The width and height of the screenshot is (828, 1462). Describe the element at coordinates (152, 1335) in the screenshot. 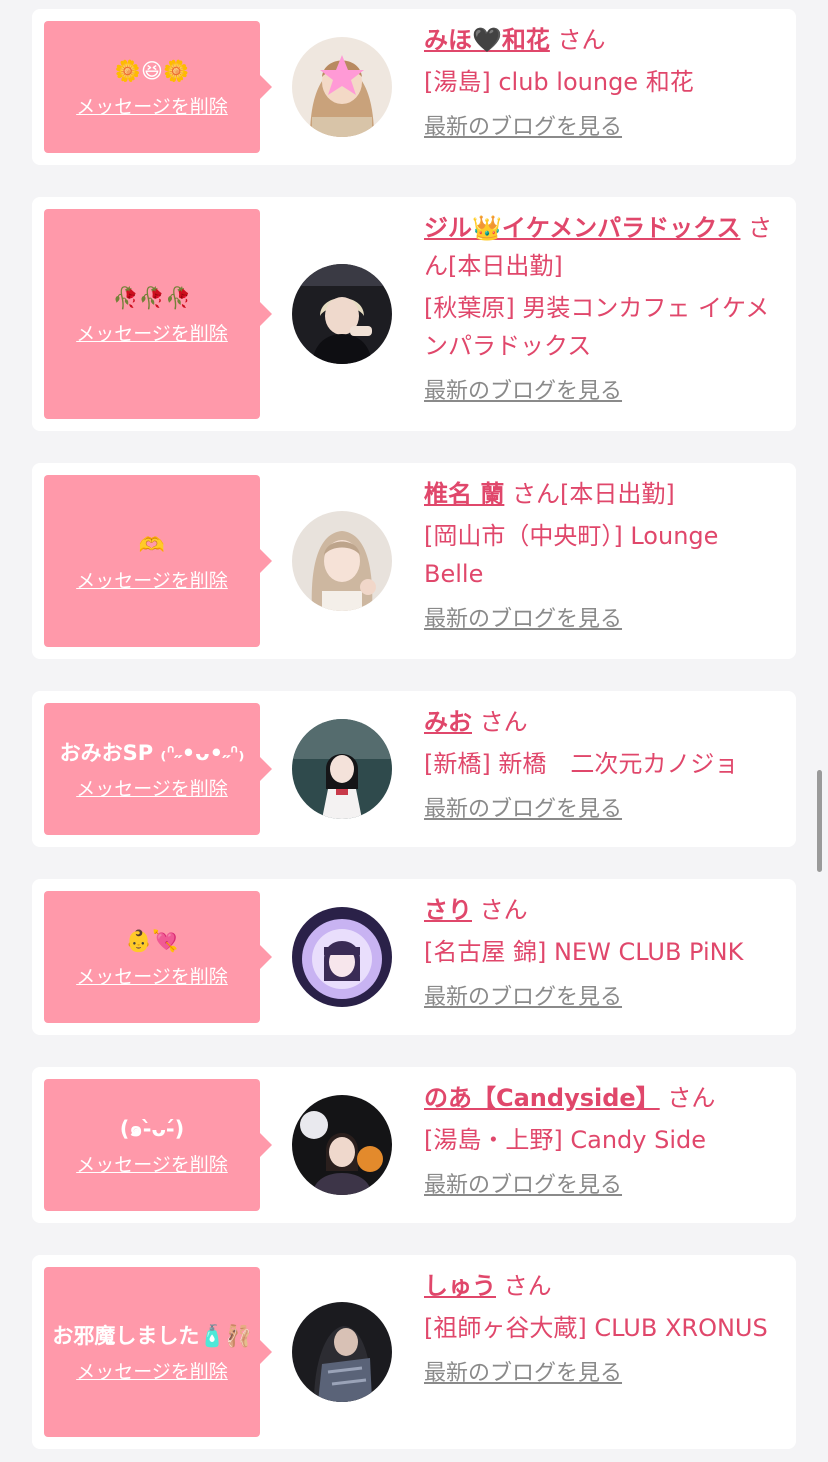

I see `message-text: お邪魔しました🧴🩰` at that location.